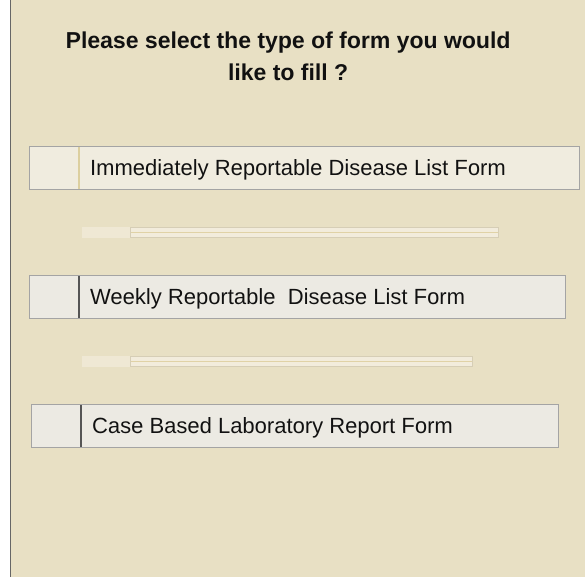 This screenshot has width=585, height=577. What do you see at coordinates (288, 56) in the screenshot?
I see `page-title: Please select the type of form you would like to fill ?` at bounding box center [288, 56].